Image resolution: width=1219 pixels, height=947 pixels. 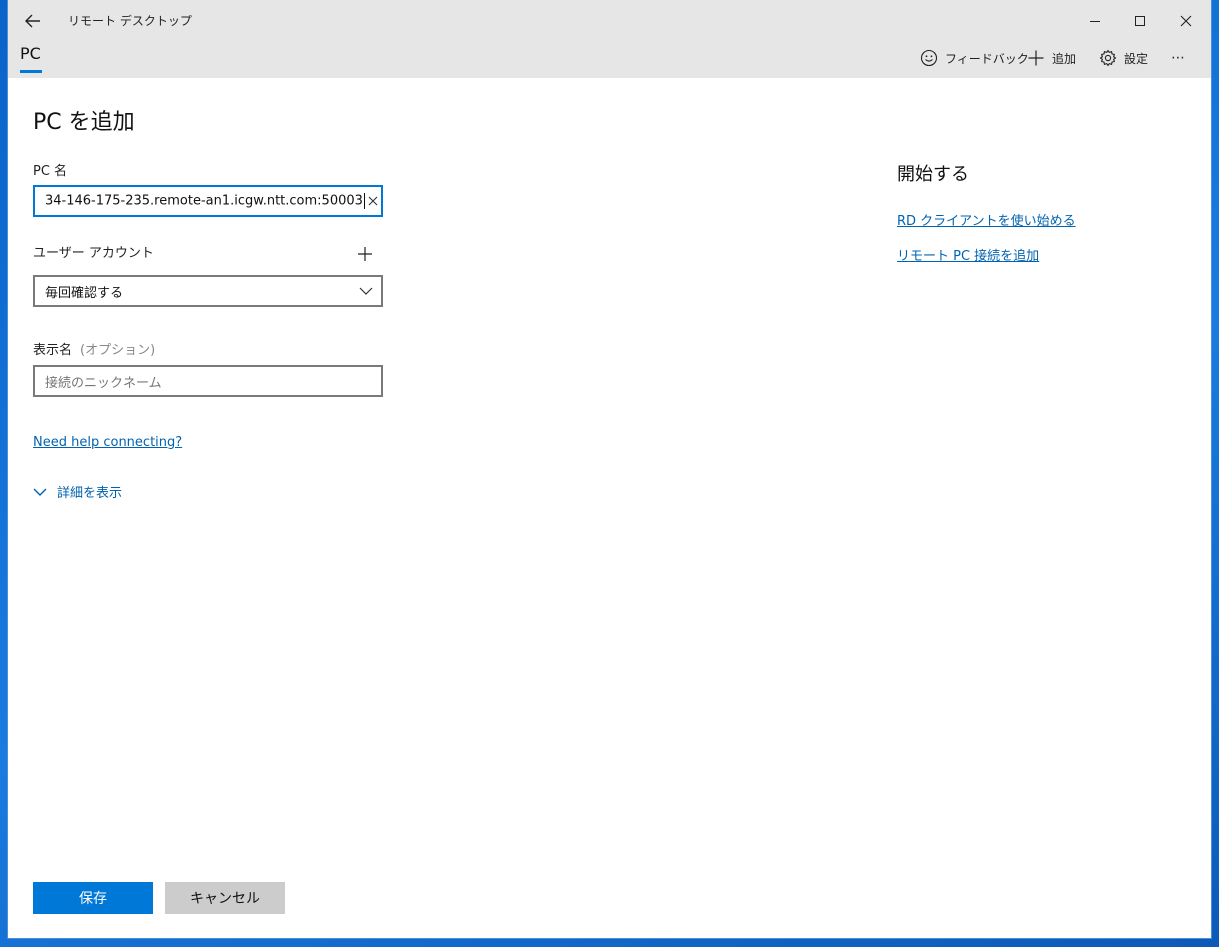 I want to click on tab-pc-indicator, so click(x=31, y=71).